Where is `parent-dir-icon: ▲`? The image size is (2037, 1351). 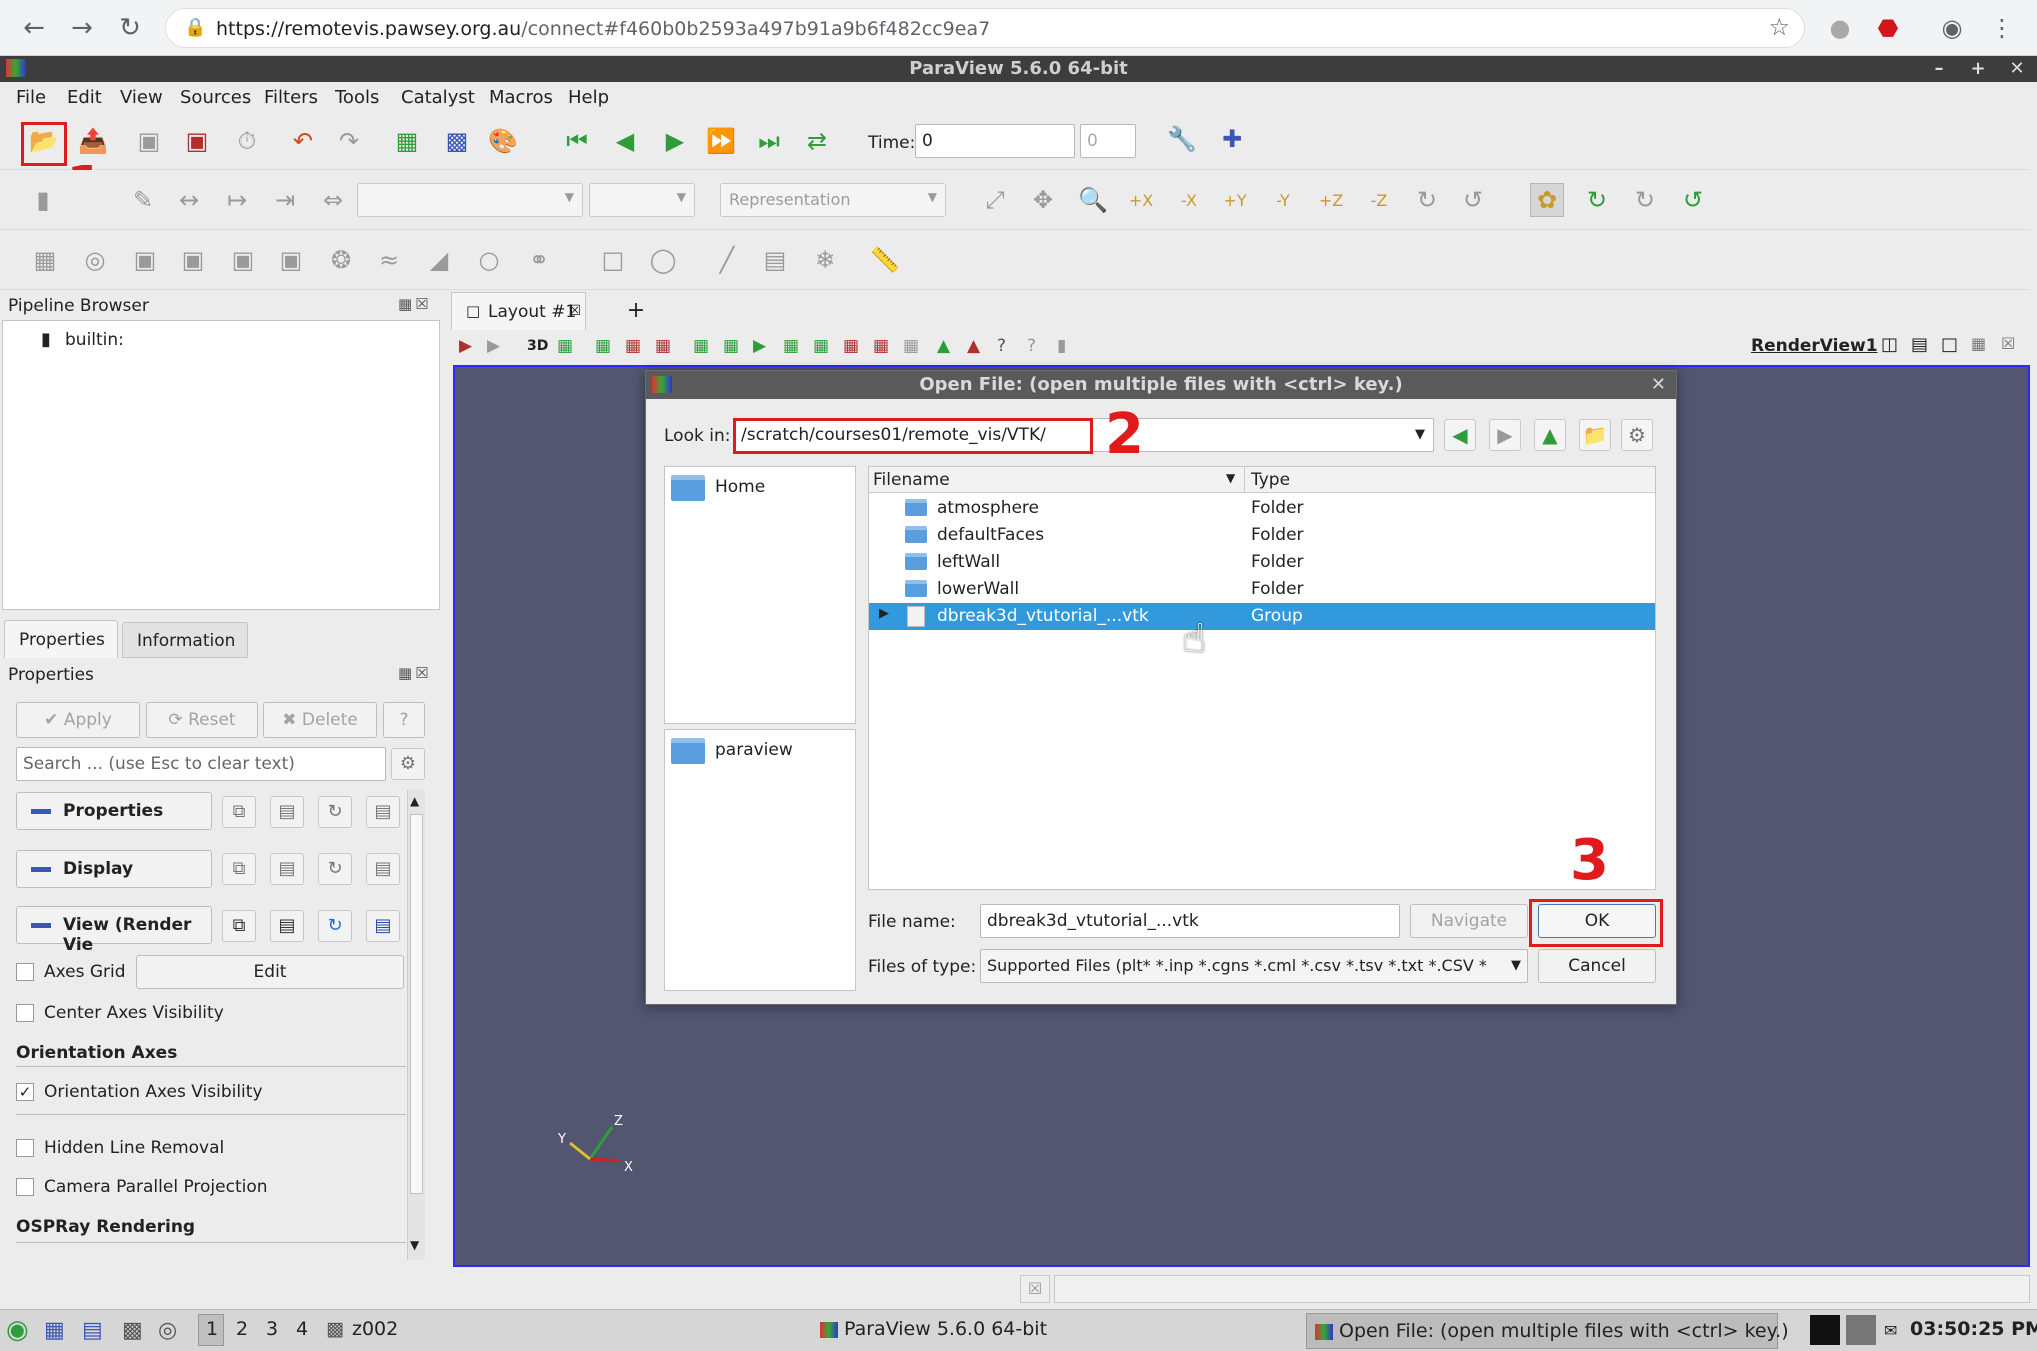
parent-dir-icon: ▲ is located at coordinates (1550, 435).